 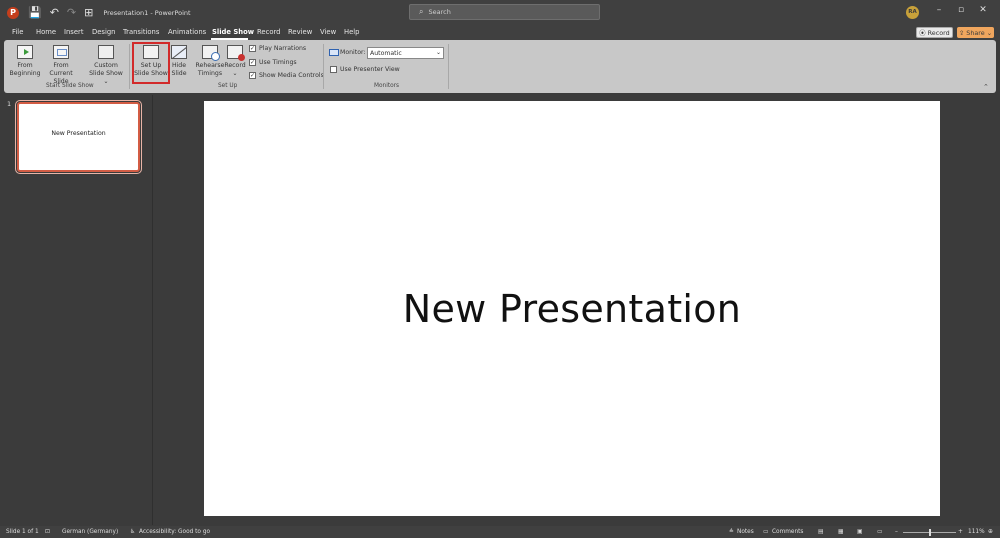 What do you see at coordinates (896, 532) in the screenshot?
I see `zoom-out-icon: –` at bounding box center [896, 532].